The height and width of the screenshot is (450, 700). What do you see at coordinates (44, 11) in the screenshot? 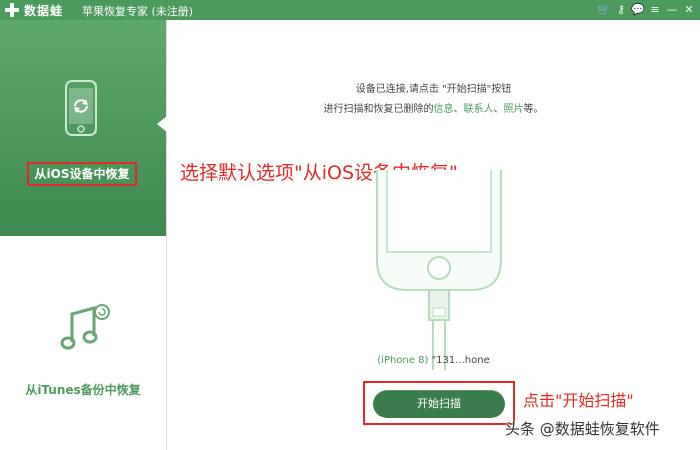
I see `app-name: 数据蛙` at bounding box center [44, 11].